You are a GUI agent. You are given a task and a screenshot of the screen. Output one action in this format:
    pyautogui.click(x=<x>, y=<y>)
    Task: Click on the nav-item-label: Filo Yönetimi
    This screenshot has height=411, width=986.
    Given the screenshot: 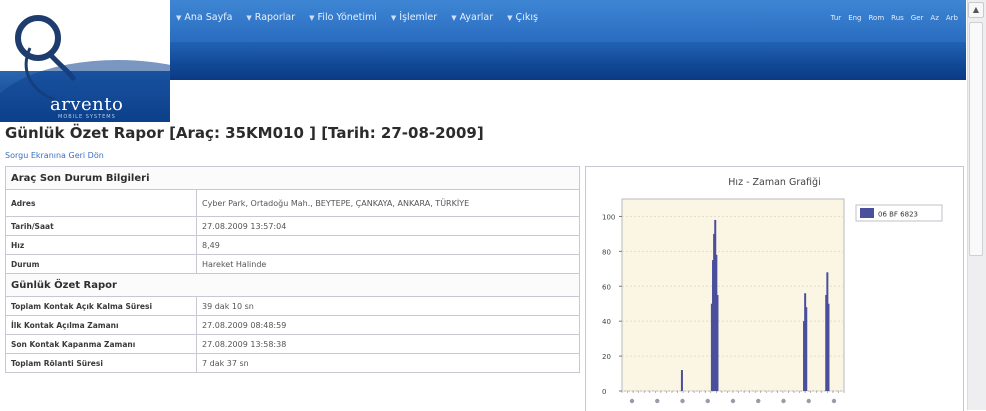 What is the action you would take?
    pyautogui.click(x=347, y=17)
    